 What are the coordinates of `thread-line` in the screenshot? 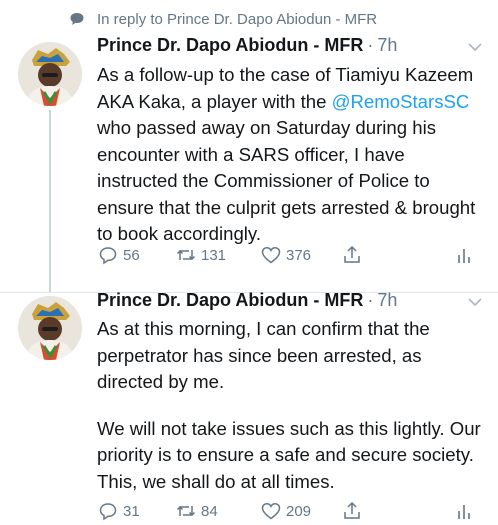 It's located at (50, 201).